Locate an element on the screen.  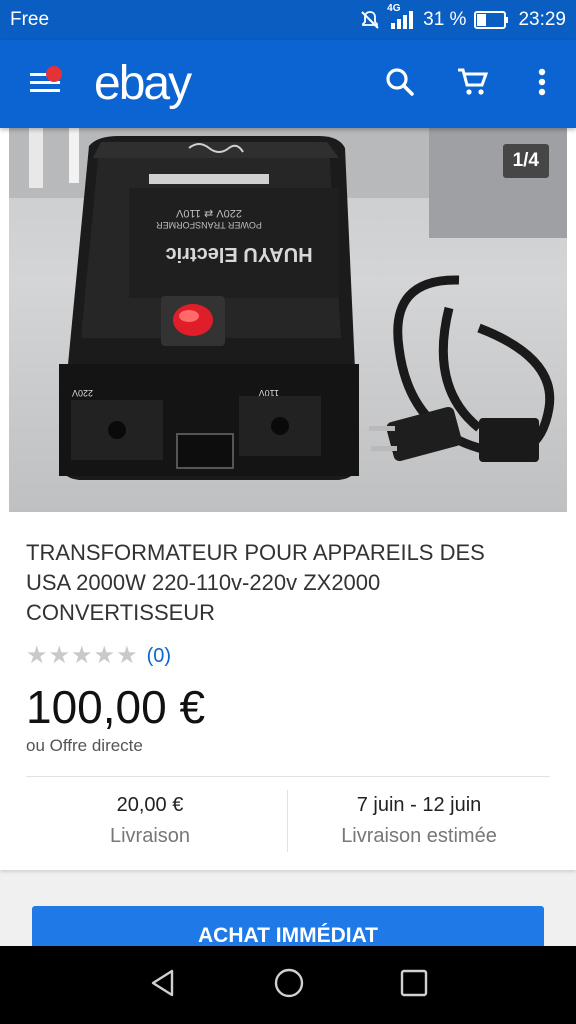
home-circle-icon is located at coordinates (289, 985).